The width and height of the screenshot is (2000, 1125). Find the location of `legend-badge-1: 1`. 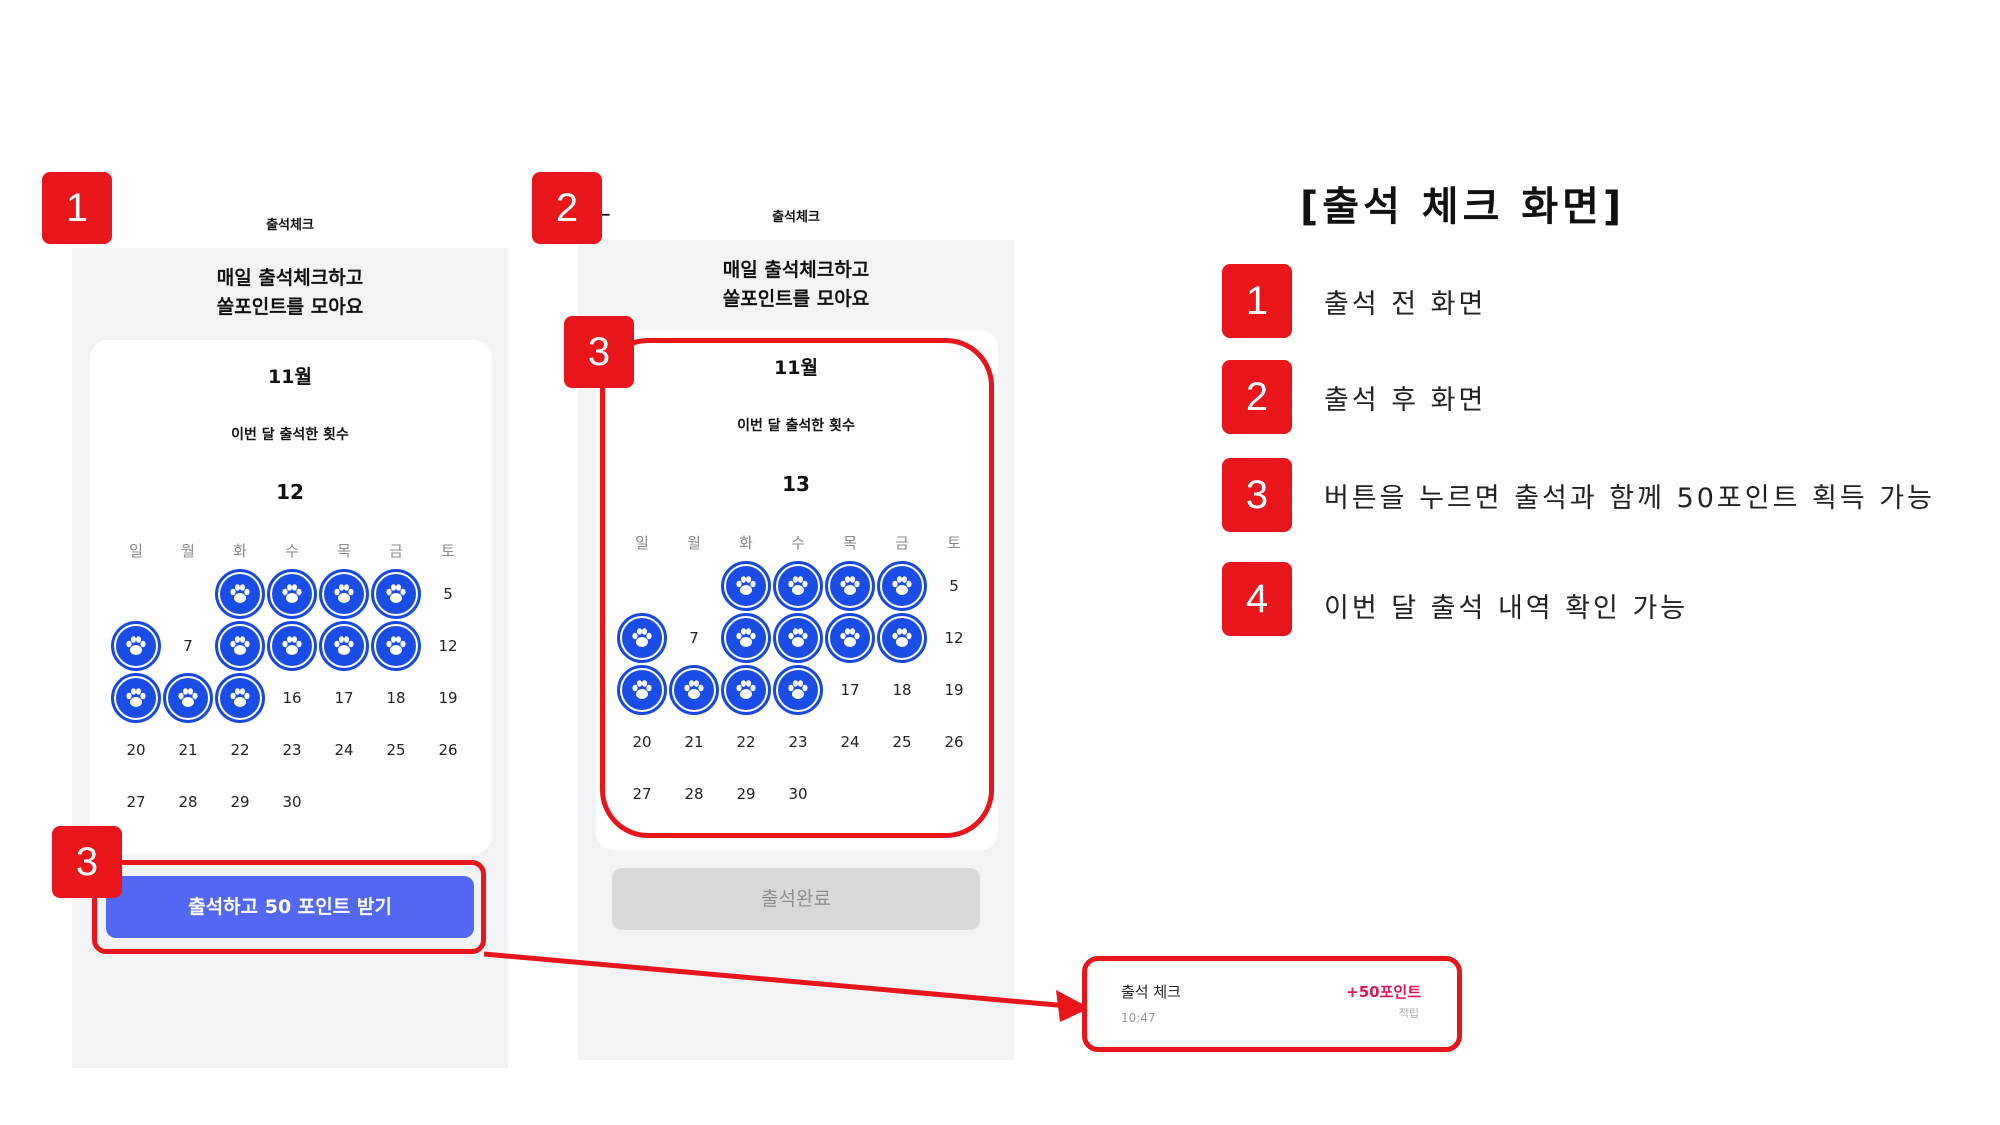

legend-badge-1: 1 is located at coordinates (1257, 301).